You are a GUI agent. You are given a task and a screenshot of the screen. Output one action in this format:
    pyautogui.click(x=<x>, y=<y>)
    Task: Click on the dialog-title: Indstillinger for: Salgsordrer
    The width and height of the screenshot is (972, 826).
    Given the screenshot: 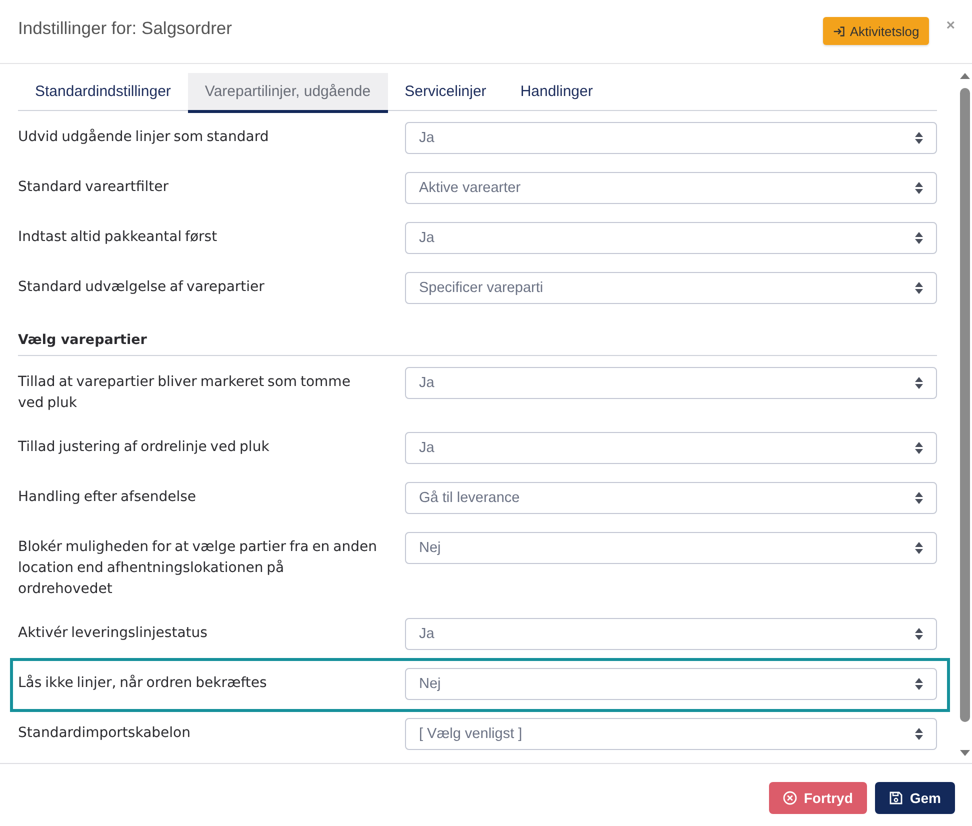 What is the action you would take?
    pyautogui.click(x=125, y=28)
    